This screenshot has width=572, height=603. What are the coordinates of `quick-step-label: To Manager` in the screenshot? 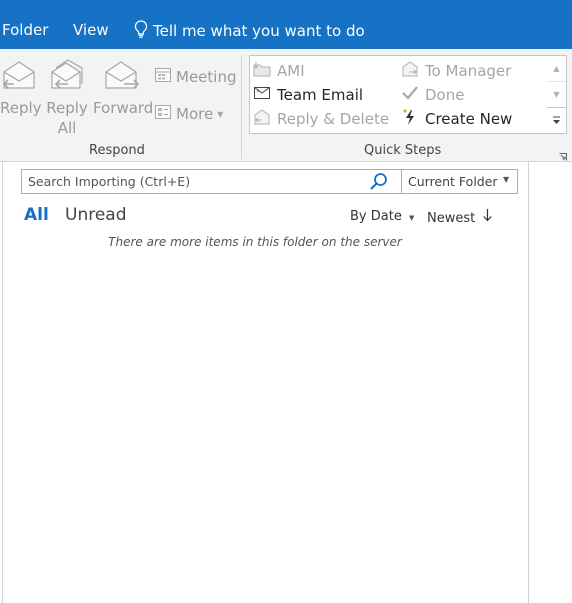 It's located at (468, 71).